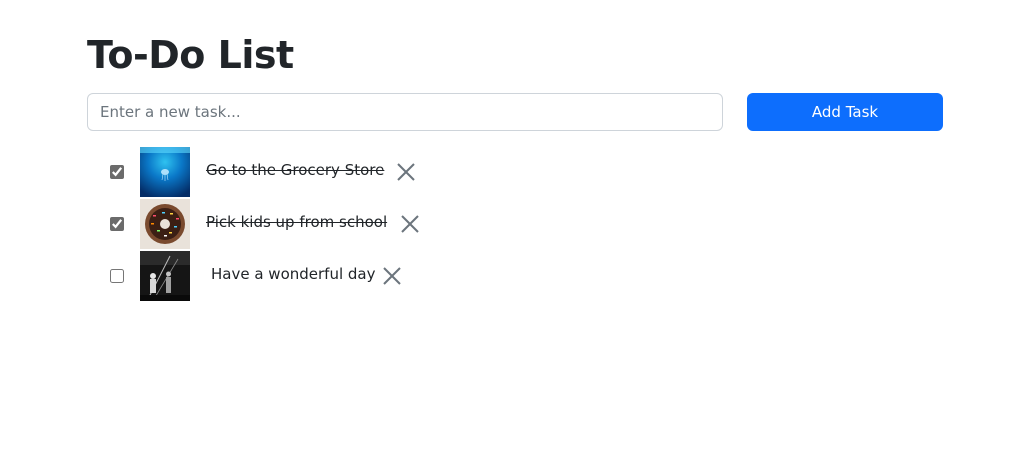 The height and width of the screenshot is (457, 1028). I want to click on task-text: Pick kids up from school, so click(297, 222).